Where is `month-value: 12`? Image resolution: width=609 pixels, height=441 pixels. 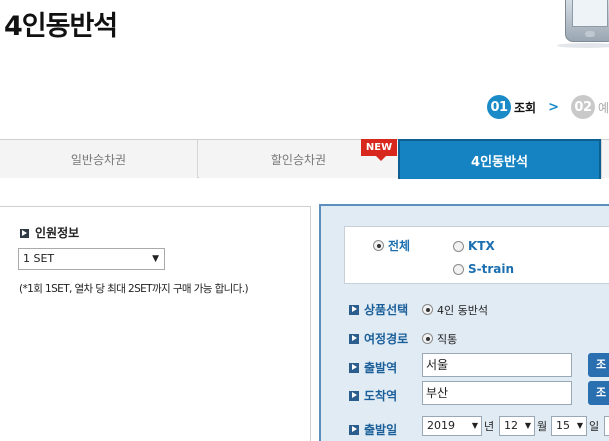
month-value: 12 is located at coordinates (511, 425).